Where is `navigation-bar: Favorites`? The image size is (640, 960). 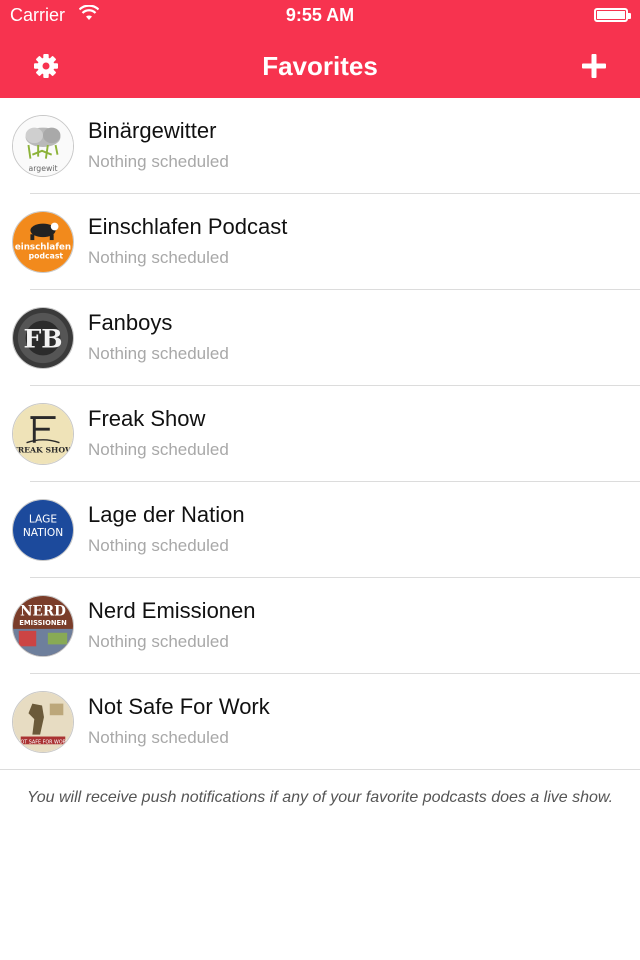 navigation-bar: Favorites is located at coordinates (320, 65).